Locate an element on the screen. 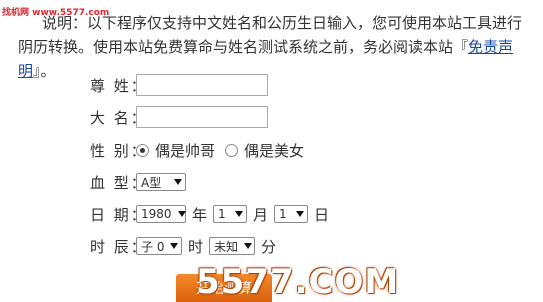 The width and height of the screenshot is (543, 302). minute-select-value: 未知 is located at coordinates (226, 246).